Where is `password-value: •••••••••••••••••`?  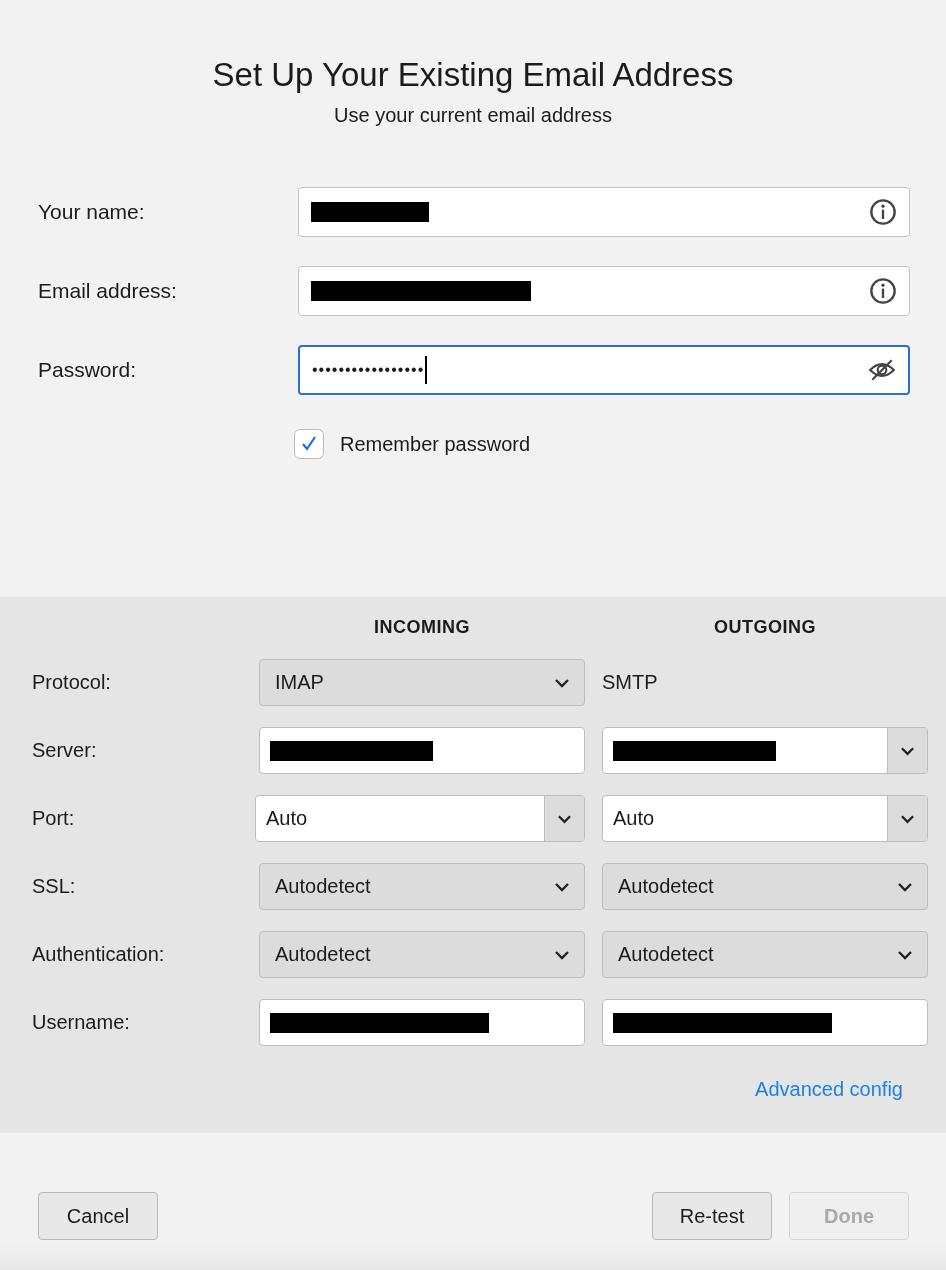 password-value: ••••••••••••••••• is located at coordinates (368, 370).